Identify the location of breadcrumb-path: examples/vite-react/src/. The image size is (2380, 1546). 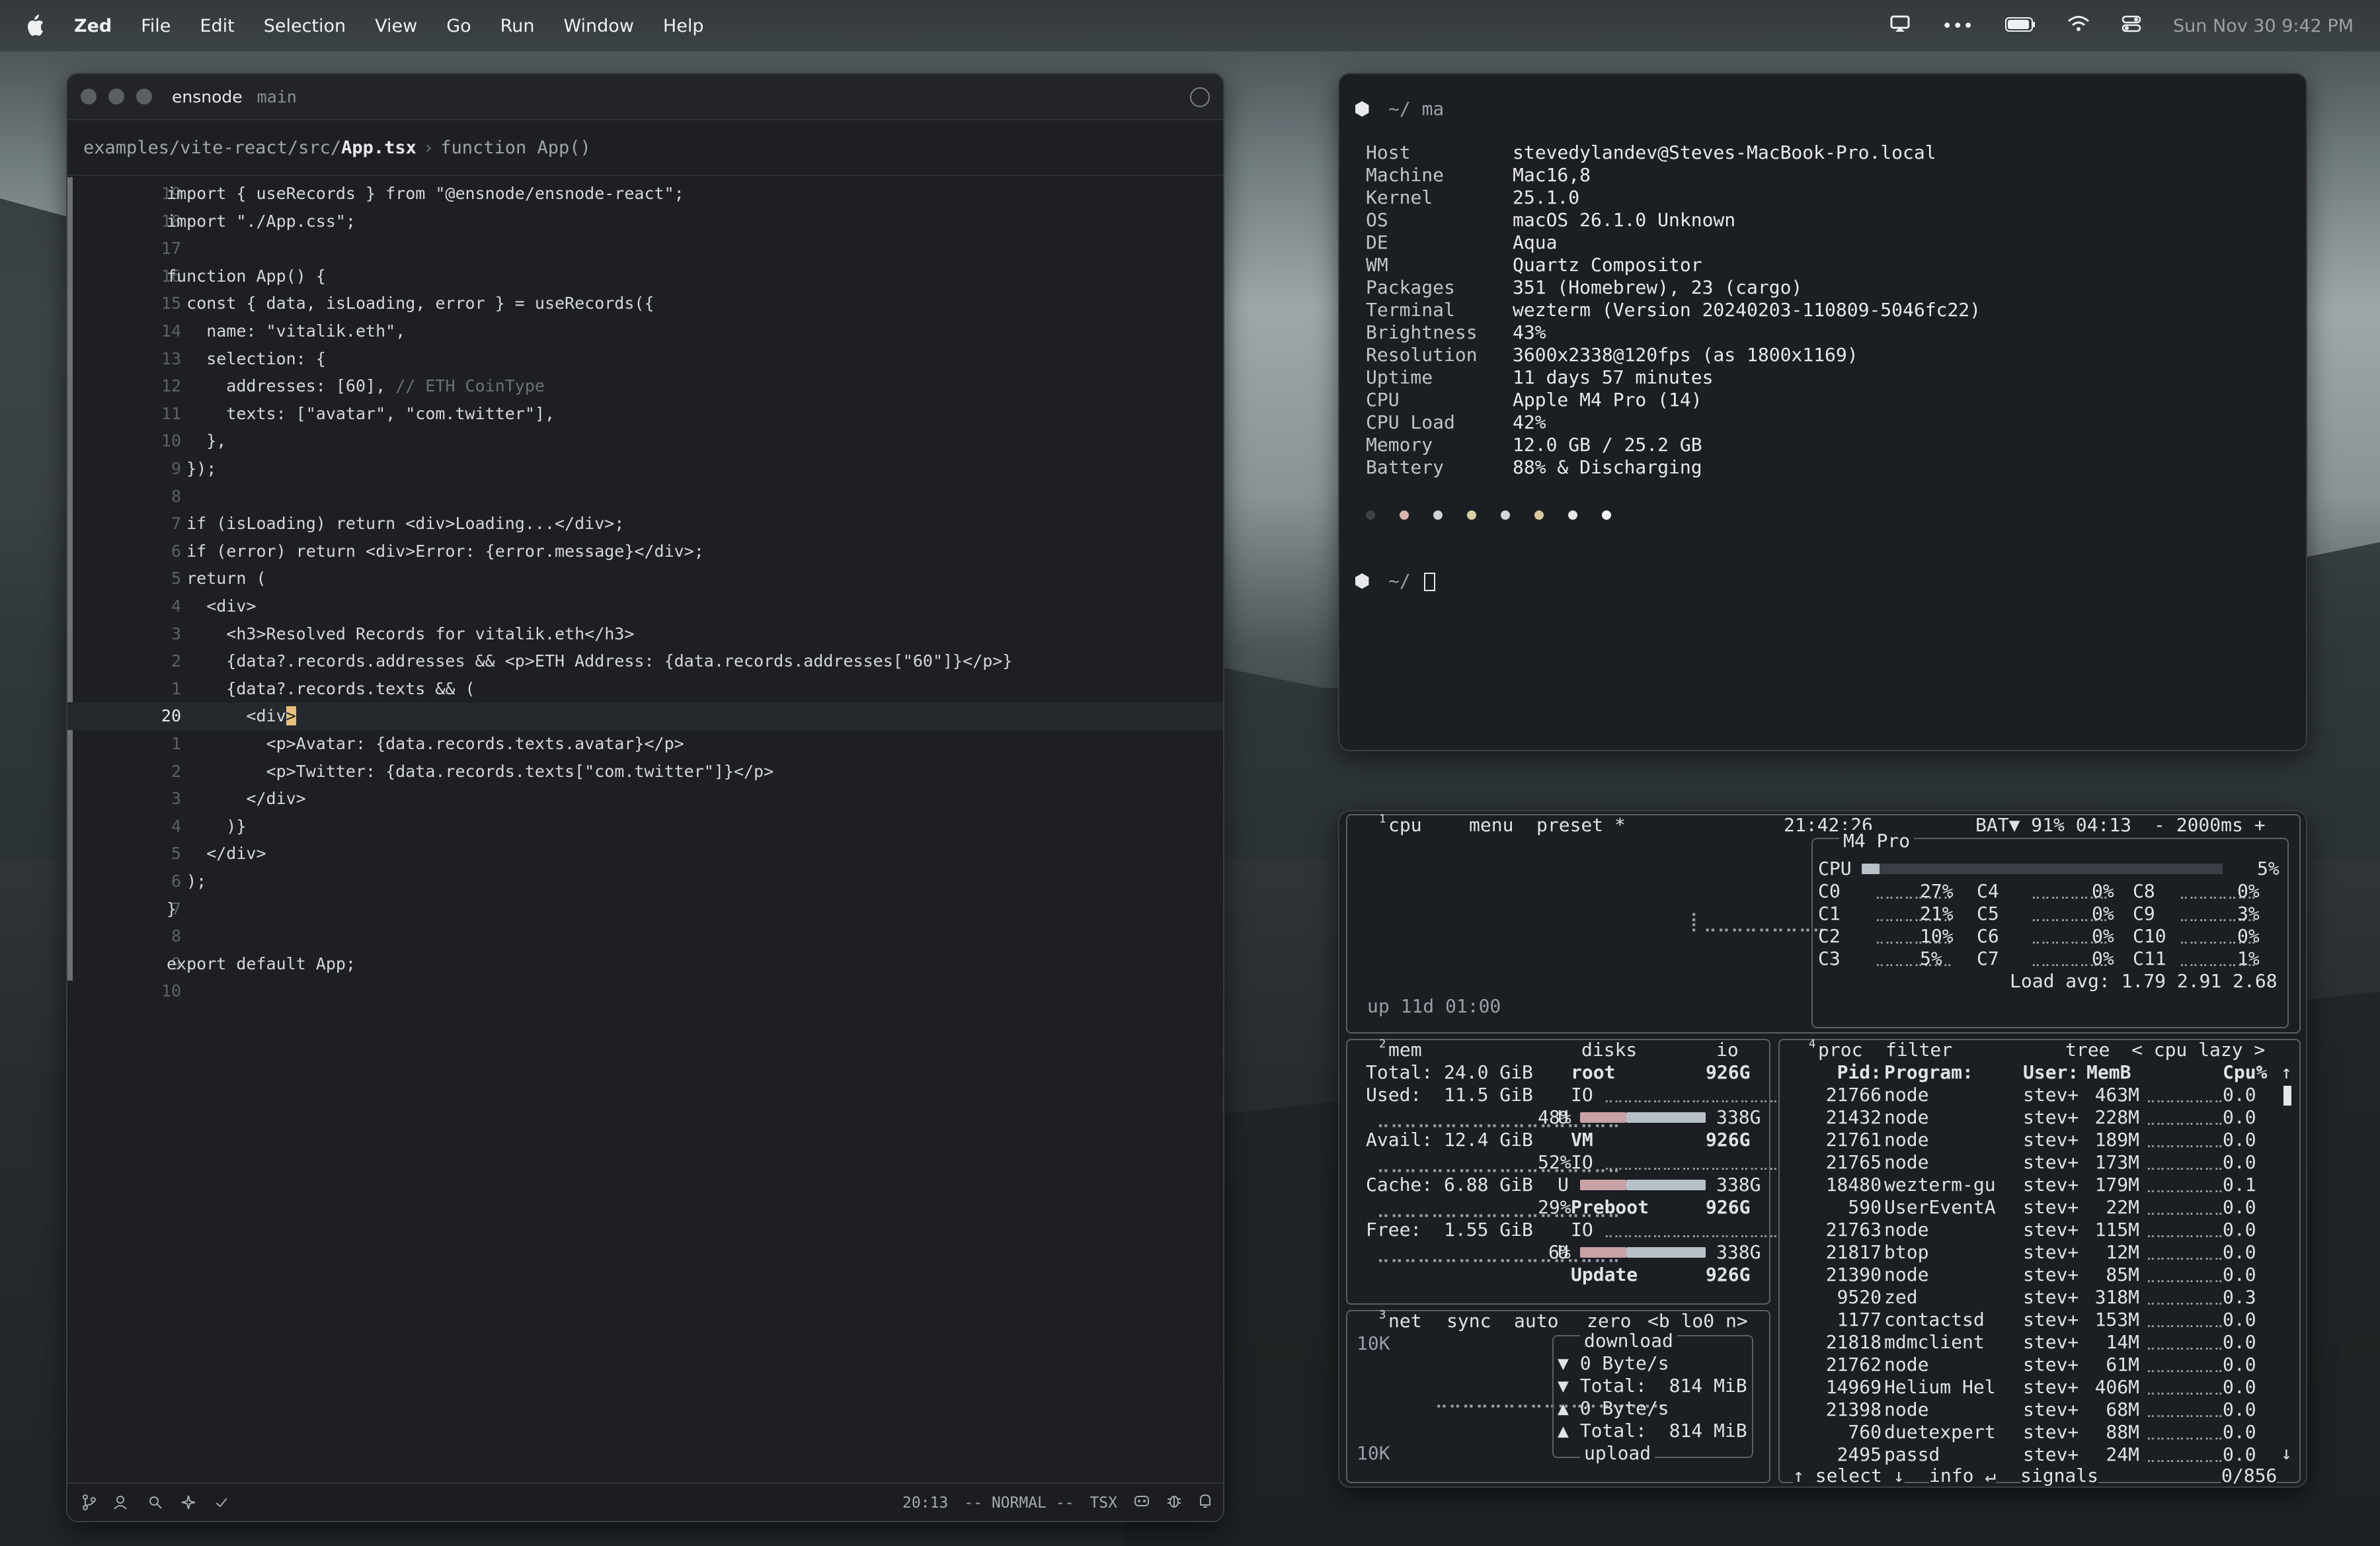
(212, 147).